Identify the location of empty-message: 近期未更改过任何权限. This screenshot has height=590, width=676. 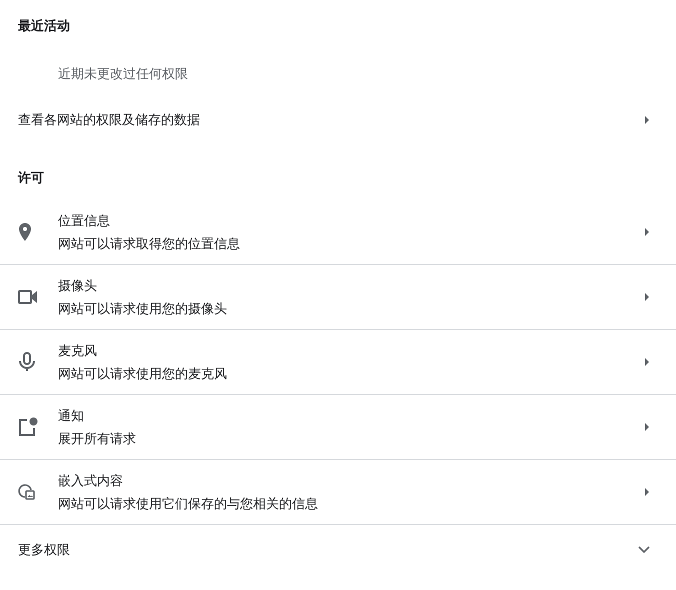
(123, 74).